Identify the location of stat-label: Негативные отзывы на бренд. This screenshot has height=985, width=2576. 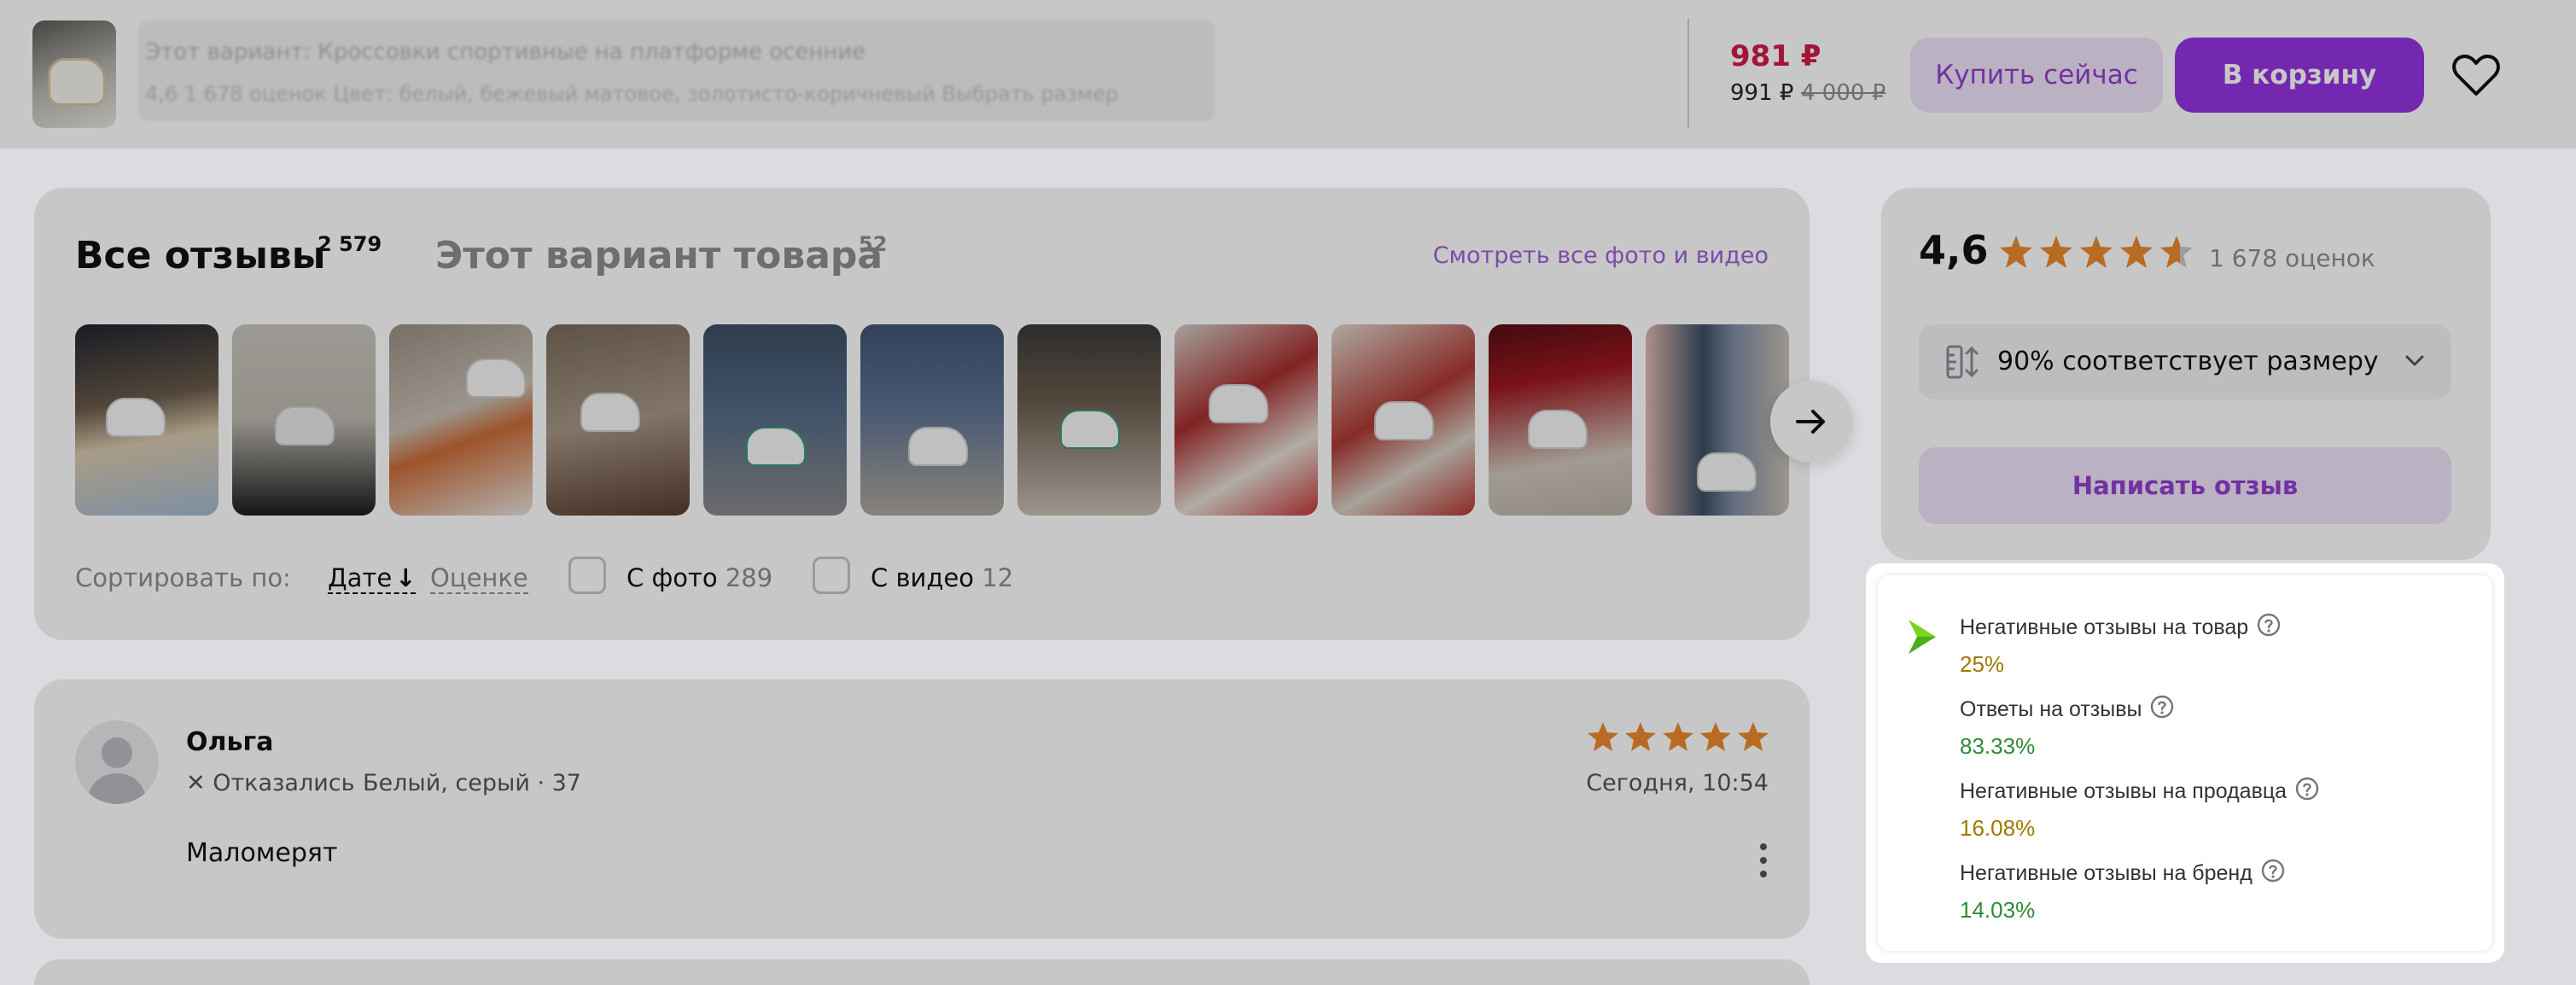
(2106, 873).